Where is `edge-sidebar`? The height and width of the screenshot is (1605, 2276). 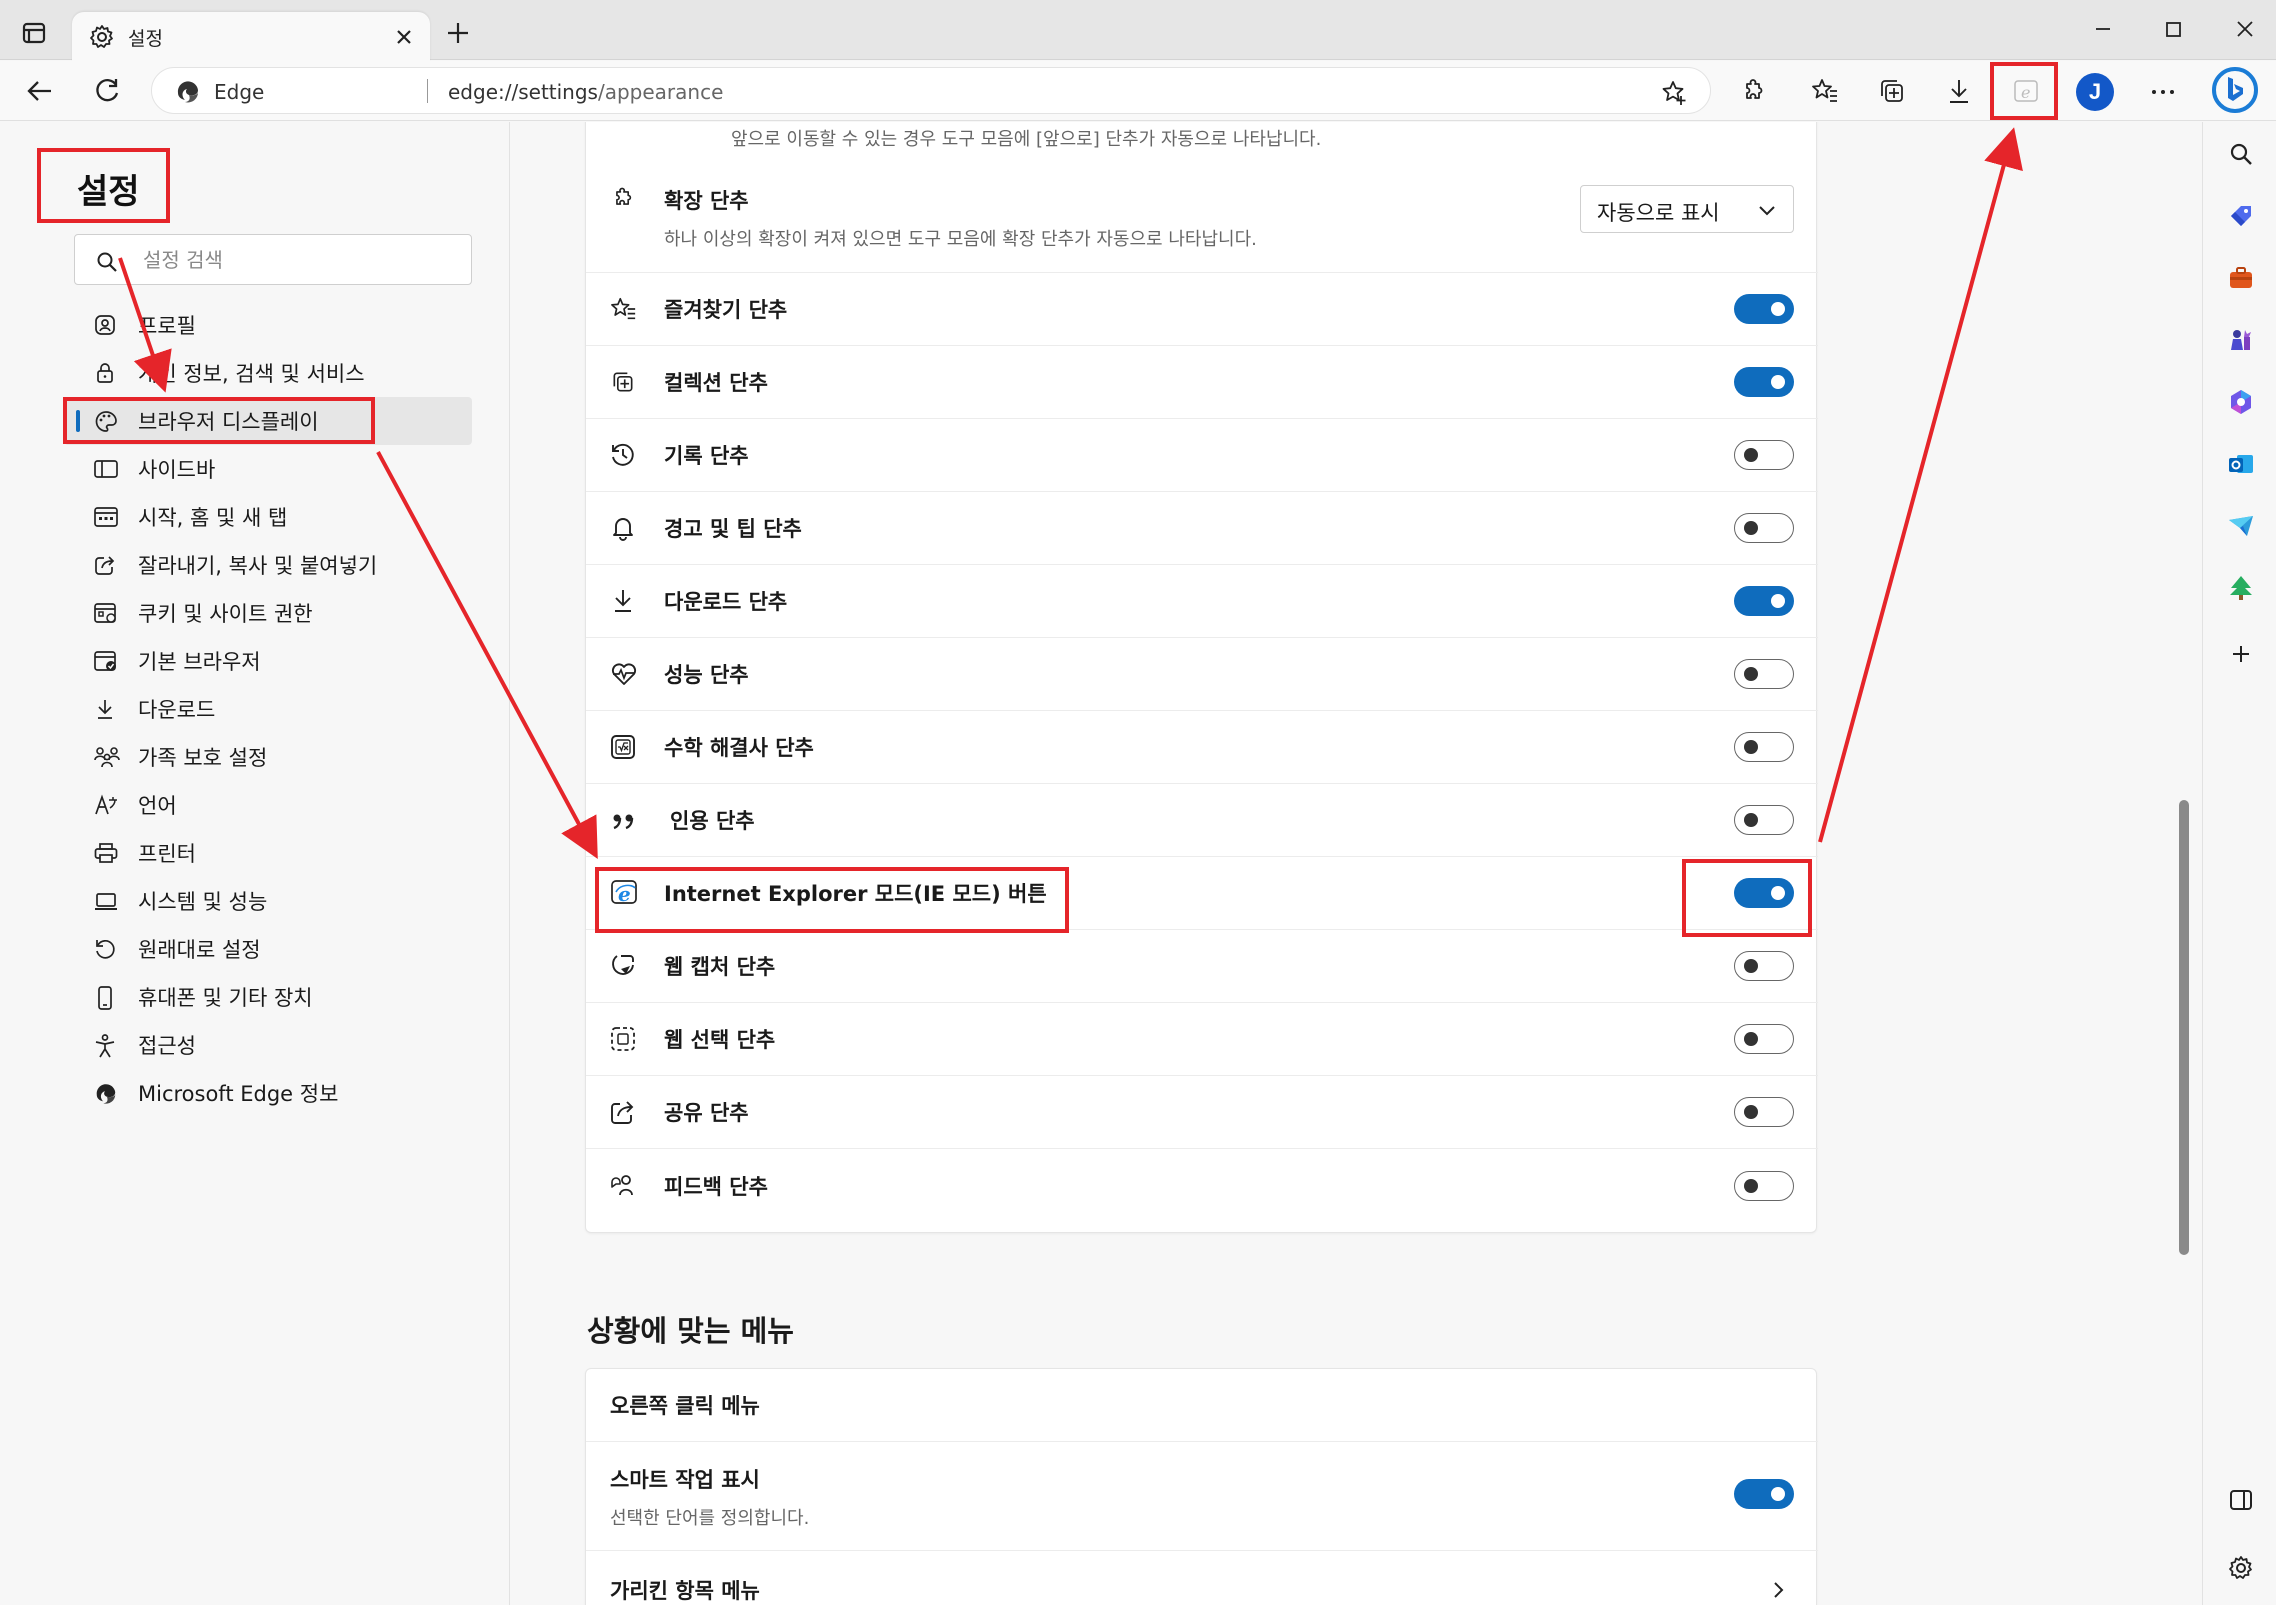
edge-sidebar is located at coordinates (2239, 863).